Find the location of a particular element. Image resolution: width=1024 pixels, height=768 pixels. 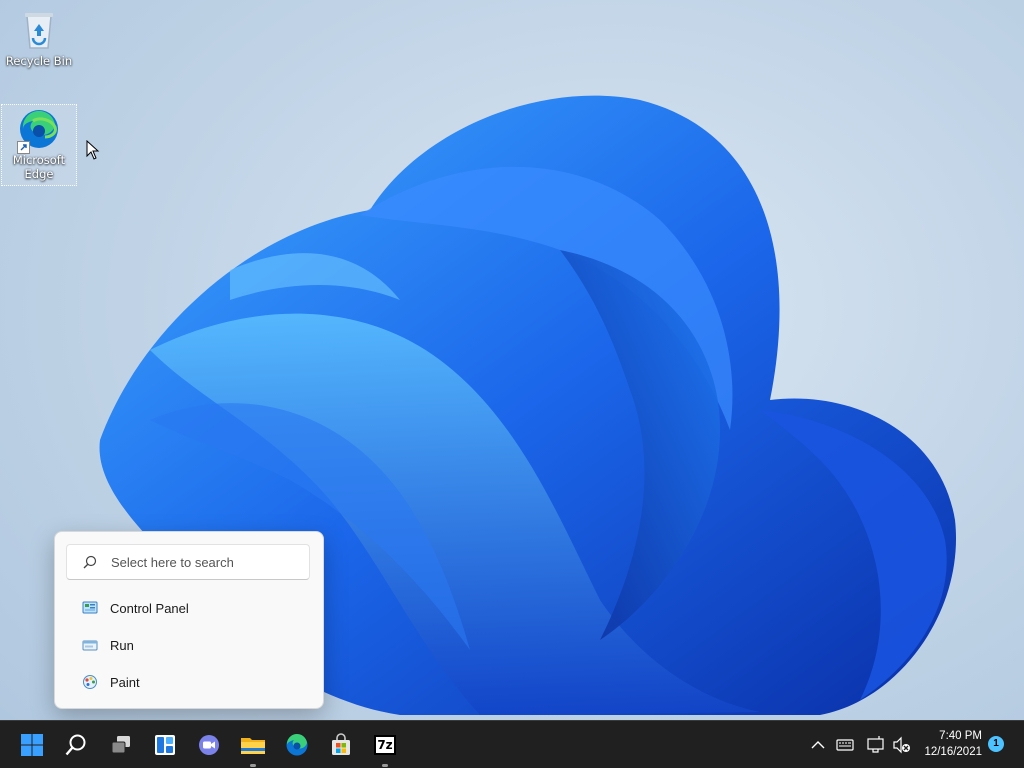

menu-item-control-panel: Control Panel is located at coordinates (188, 608).